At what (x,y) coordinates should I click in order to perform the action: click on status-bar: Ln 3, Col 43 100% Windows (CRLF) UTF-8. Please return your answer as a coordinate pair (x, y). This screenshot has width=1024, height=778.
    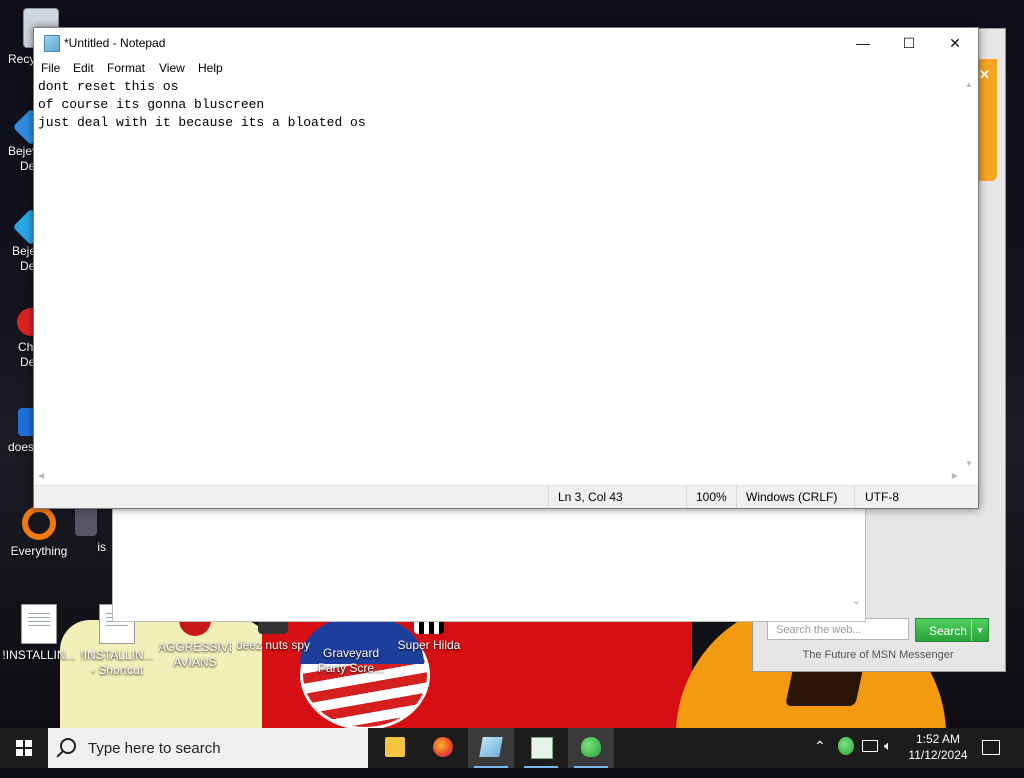
    Looking at the image, I should click on (506, 496).